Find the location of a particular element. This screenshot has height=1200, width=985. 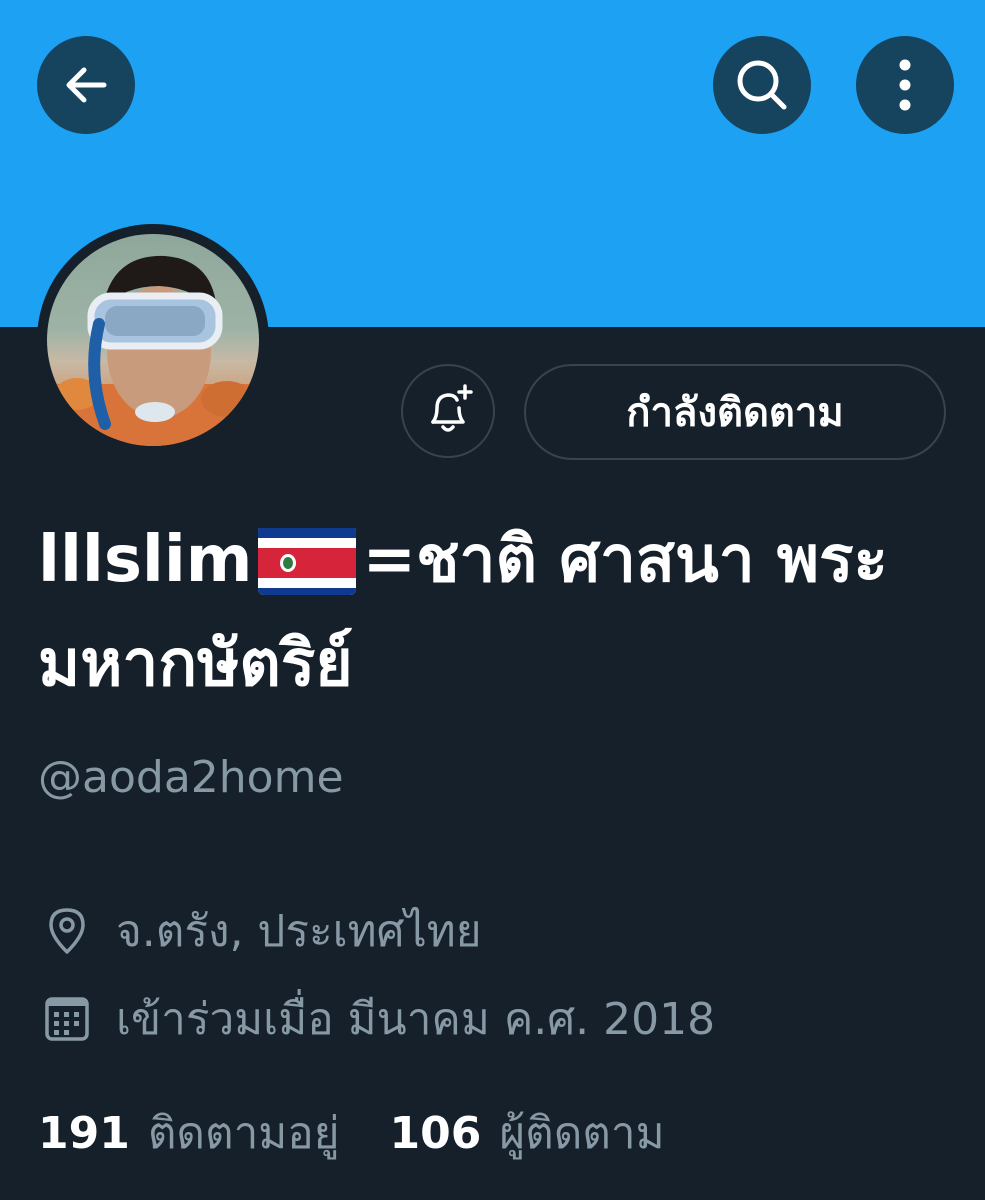

costa-rica-flag-icon is located at coordinates (307, 560).